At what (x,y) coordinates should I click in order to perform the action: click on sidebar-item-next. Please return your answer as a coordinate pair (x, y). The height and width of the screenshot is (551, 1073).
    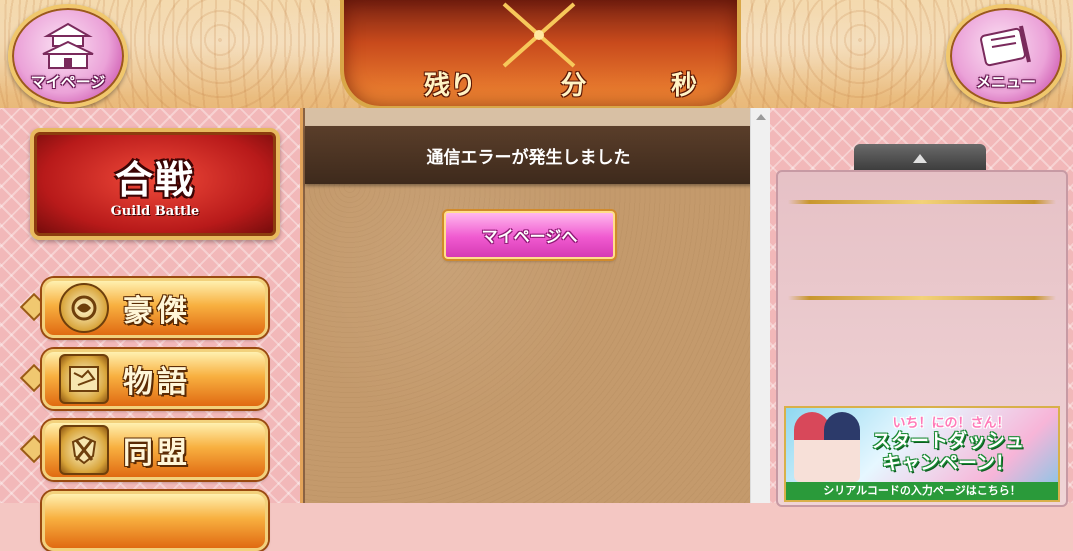
    Looking at the image, I should click on (155, 521).